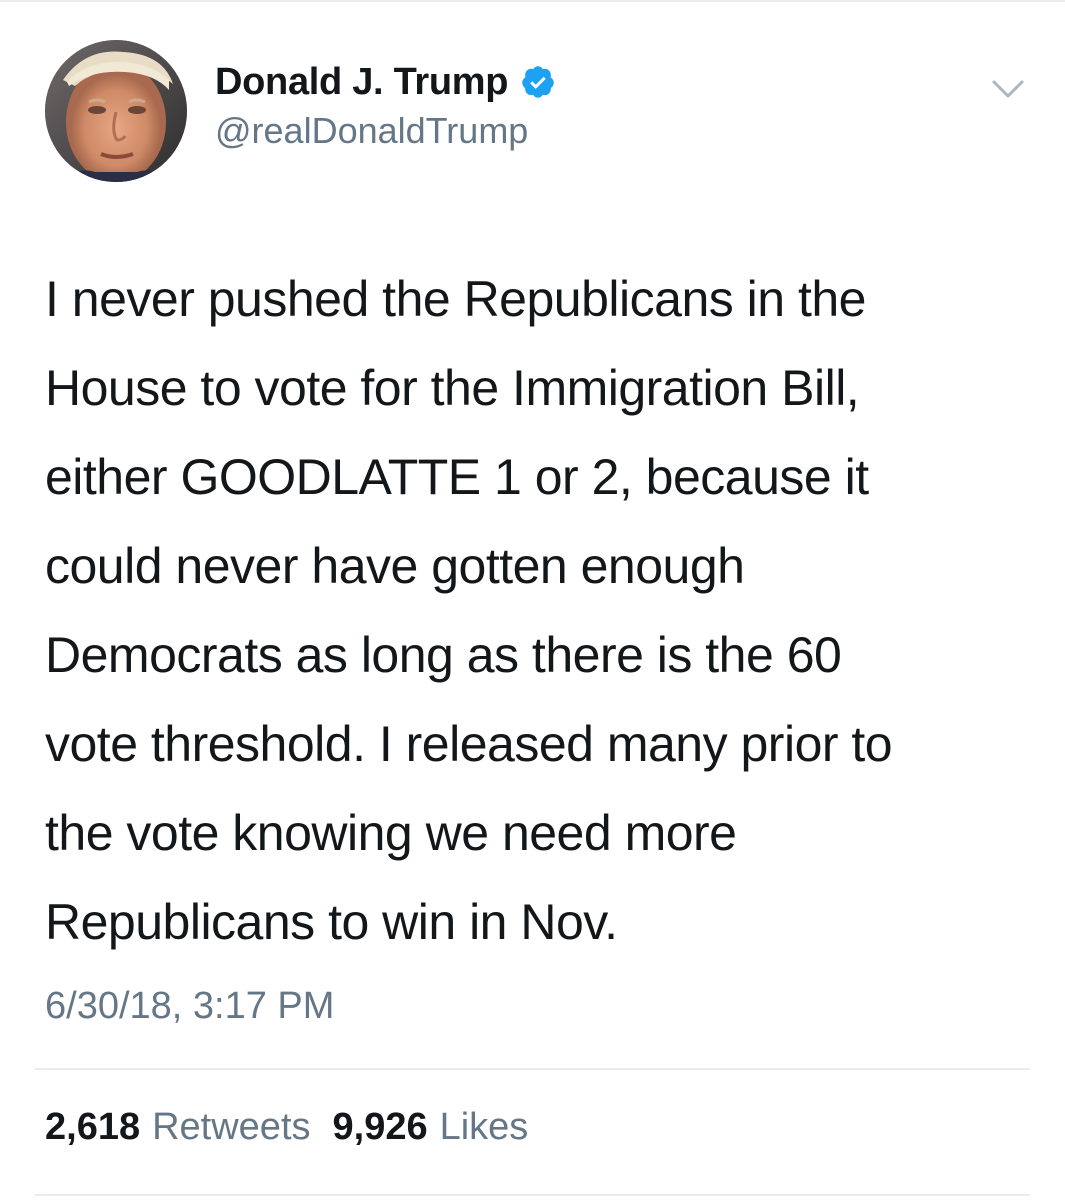 Image resolution: width=1065 pixels, height=1200 pixels. Describe the element at coordinates (331, 922) in the screenshot. I see `tweet-text-line: Republicans to win in Nov.` at that location.